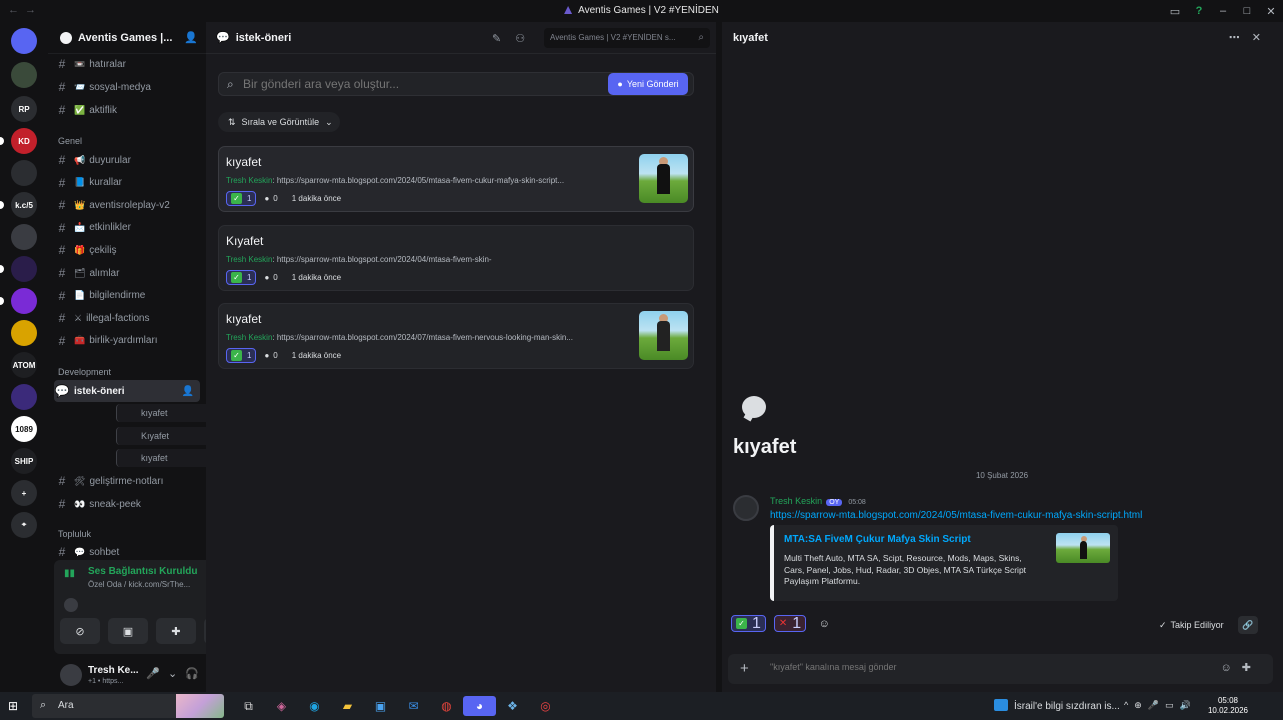 The height and width of the screenshot is (720, 1283). Describe the element at coordinates (281, 706) in the screenshot. I see `copilot-icon: ◈` at that location.